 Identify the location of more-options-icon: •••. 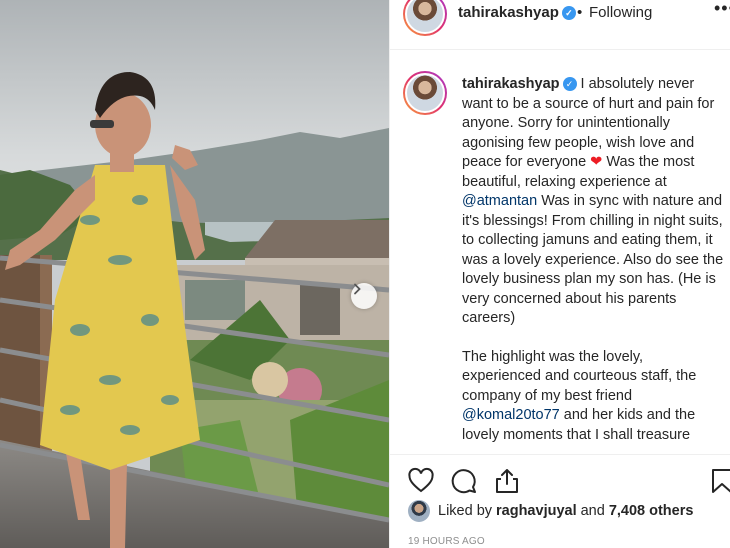
(722, 9).